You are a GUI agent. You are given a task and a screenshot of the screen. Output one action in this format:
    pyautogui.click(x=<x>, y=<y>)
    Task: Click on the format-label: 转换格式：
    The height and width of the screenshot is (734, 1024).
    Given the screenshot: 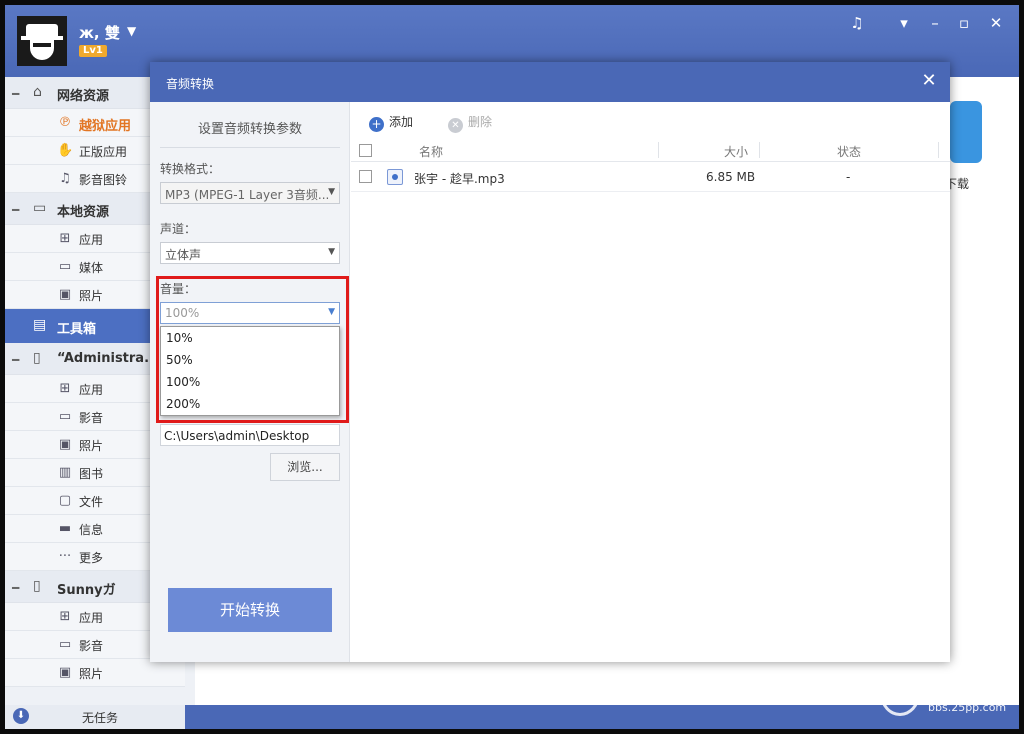 What is the action you would take?
    pyautogui.click(x=190, y=169)
    